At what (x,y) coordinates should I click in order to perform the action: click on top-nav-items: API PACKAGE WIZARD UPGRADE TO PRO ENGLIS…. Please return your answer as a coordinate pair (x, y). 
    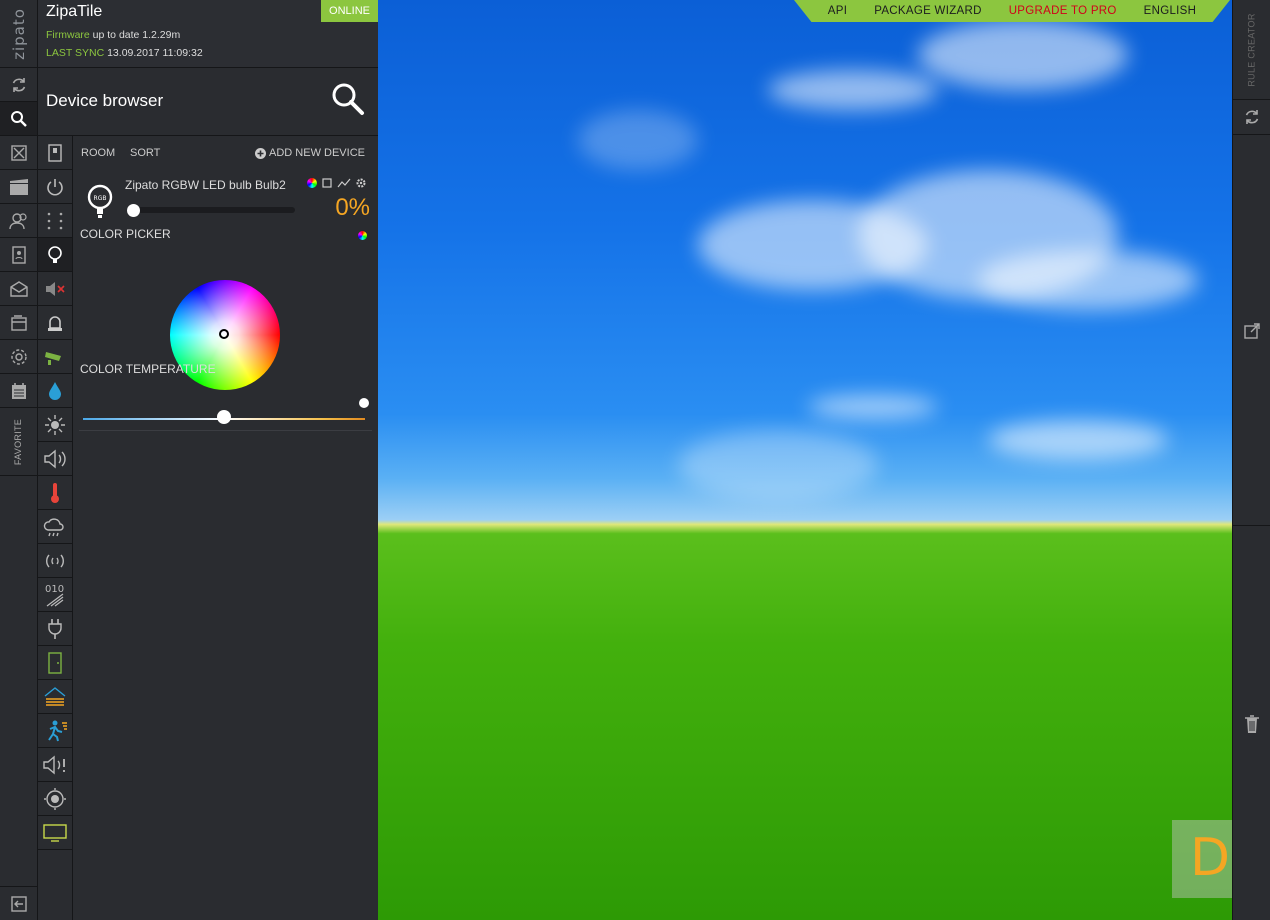
    Looking at the image, I should click on (1012, 11).